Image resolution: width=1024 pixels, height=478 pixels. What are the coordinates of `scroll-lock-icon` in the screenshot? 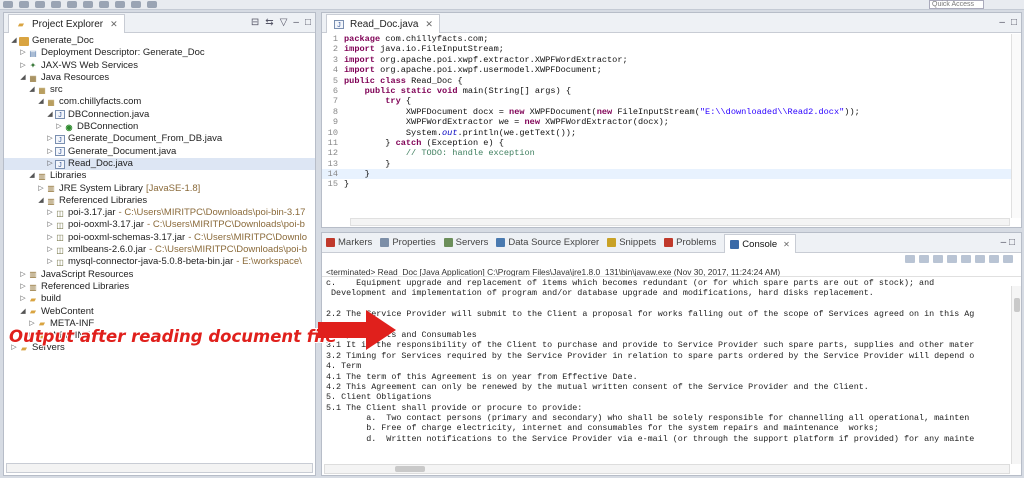 It's located at (952, 259).